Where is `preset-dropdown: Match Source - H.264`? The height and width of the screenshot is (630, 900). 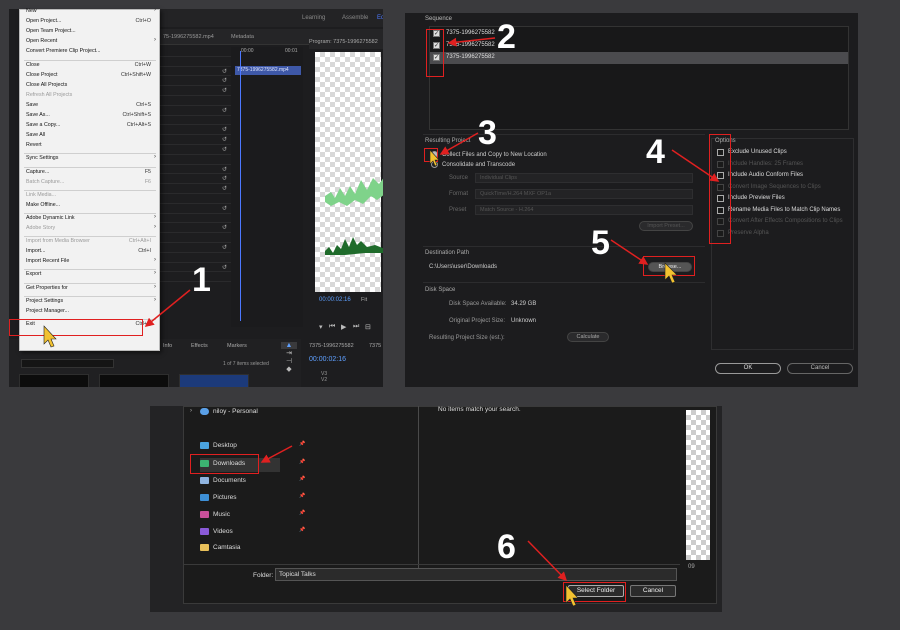 preset-dropdown: Match Source - H.264 is located at coordinates (584, 210).